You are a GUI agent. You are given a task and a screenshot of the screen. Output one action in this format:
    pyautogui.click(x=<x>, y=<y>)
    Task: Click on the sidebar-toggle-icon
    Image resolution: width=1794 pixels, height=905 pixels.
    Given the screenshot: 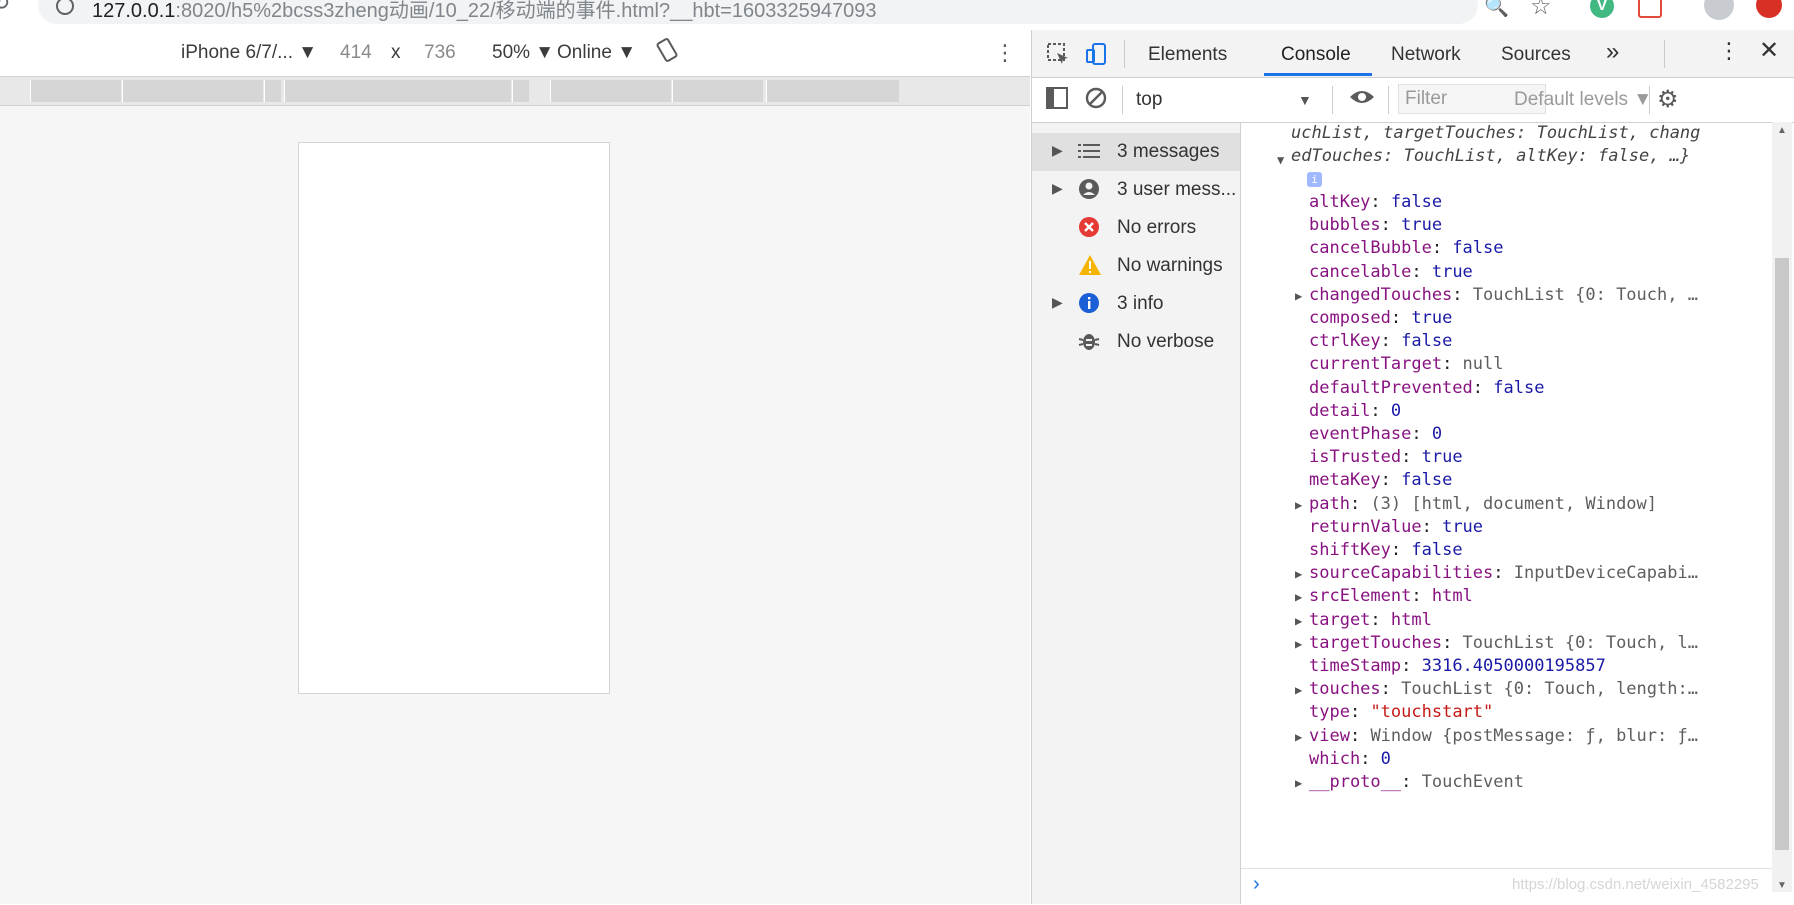 What is the action you would take?
    pyautogui.click(x=1057, y=101)
    